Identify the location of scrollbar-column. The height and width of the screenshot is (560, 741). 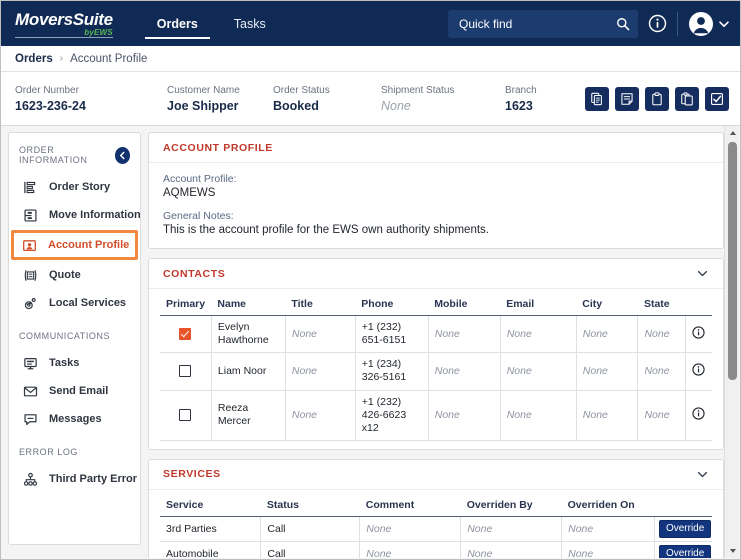
(731, 342).